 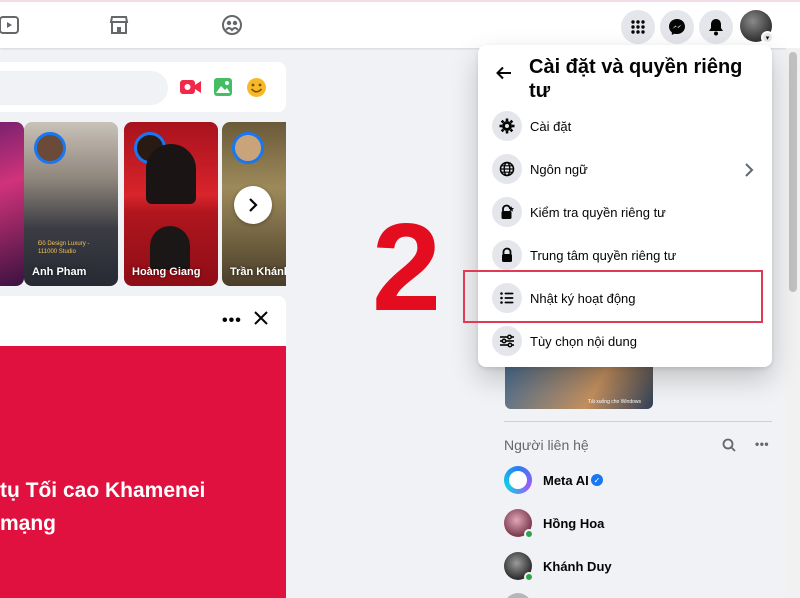 What do you see at coordinates (579, 388) in the screenshot?
I see `sponsored-image: Tải xuống cho Windows` at bounding box center [579, 388].